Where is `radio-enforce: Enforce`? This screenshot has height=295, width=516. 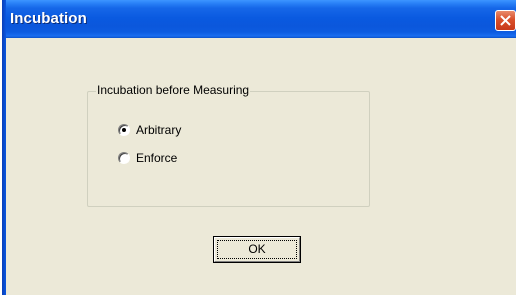 radio-enforce: Enforce is located at coordinates (147, 158).